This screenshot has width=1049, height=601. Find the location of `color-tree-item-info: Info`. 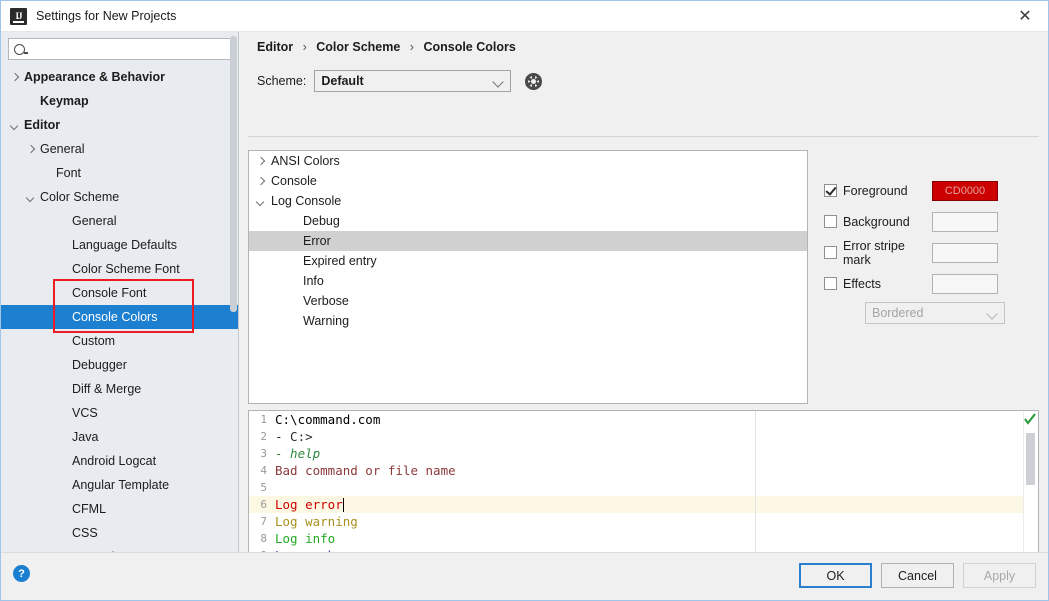

color-tree-item-info: Info is located at coordinates (528, 281).